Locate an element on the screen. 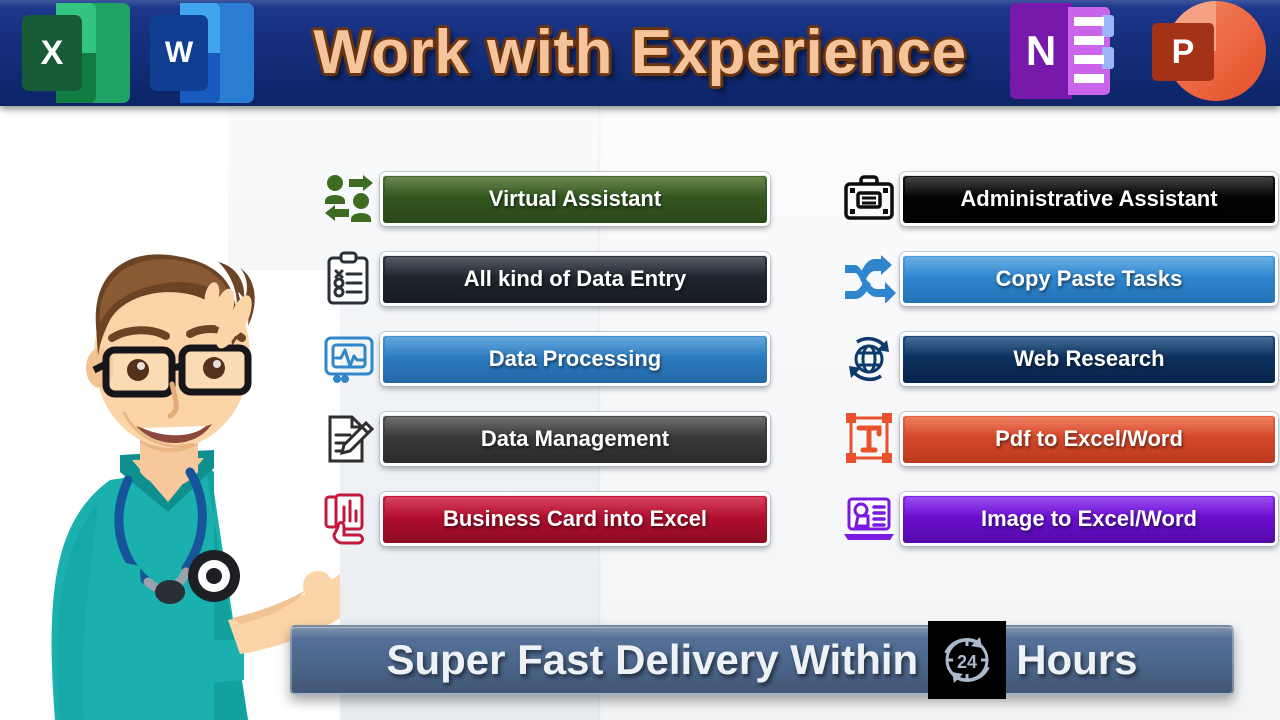  service-row: Web Research is located at coordinates (1058, 359).